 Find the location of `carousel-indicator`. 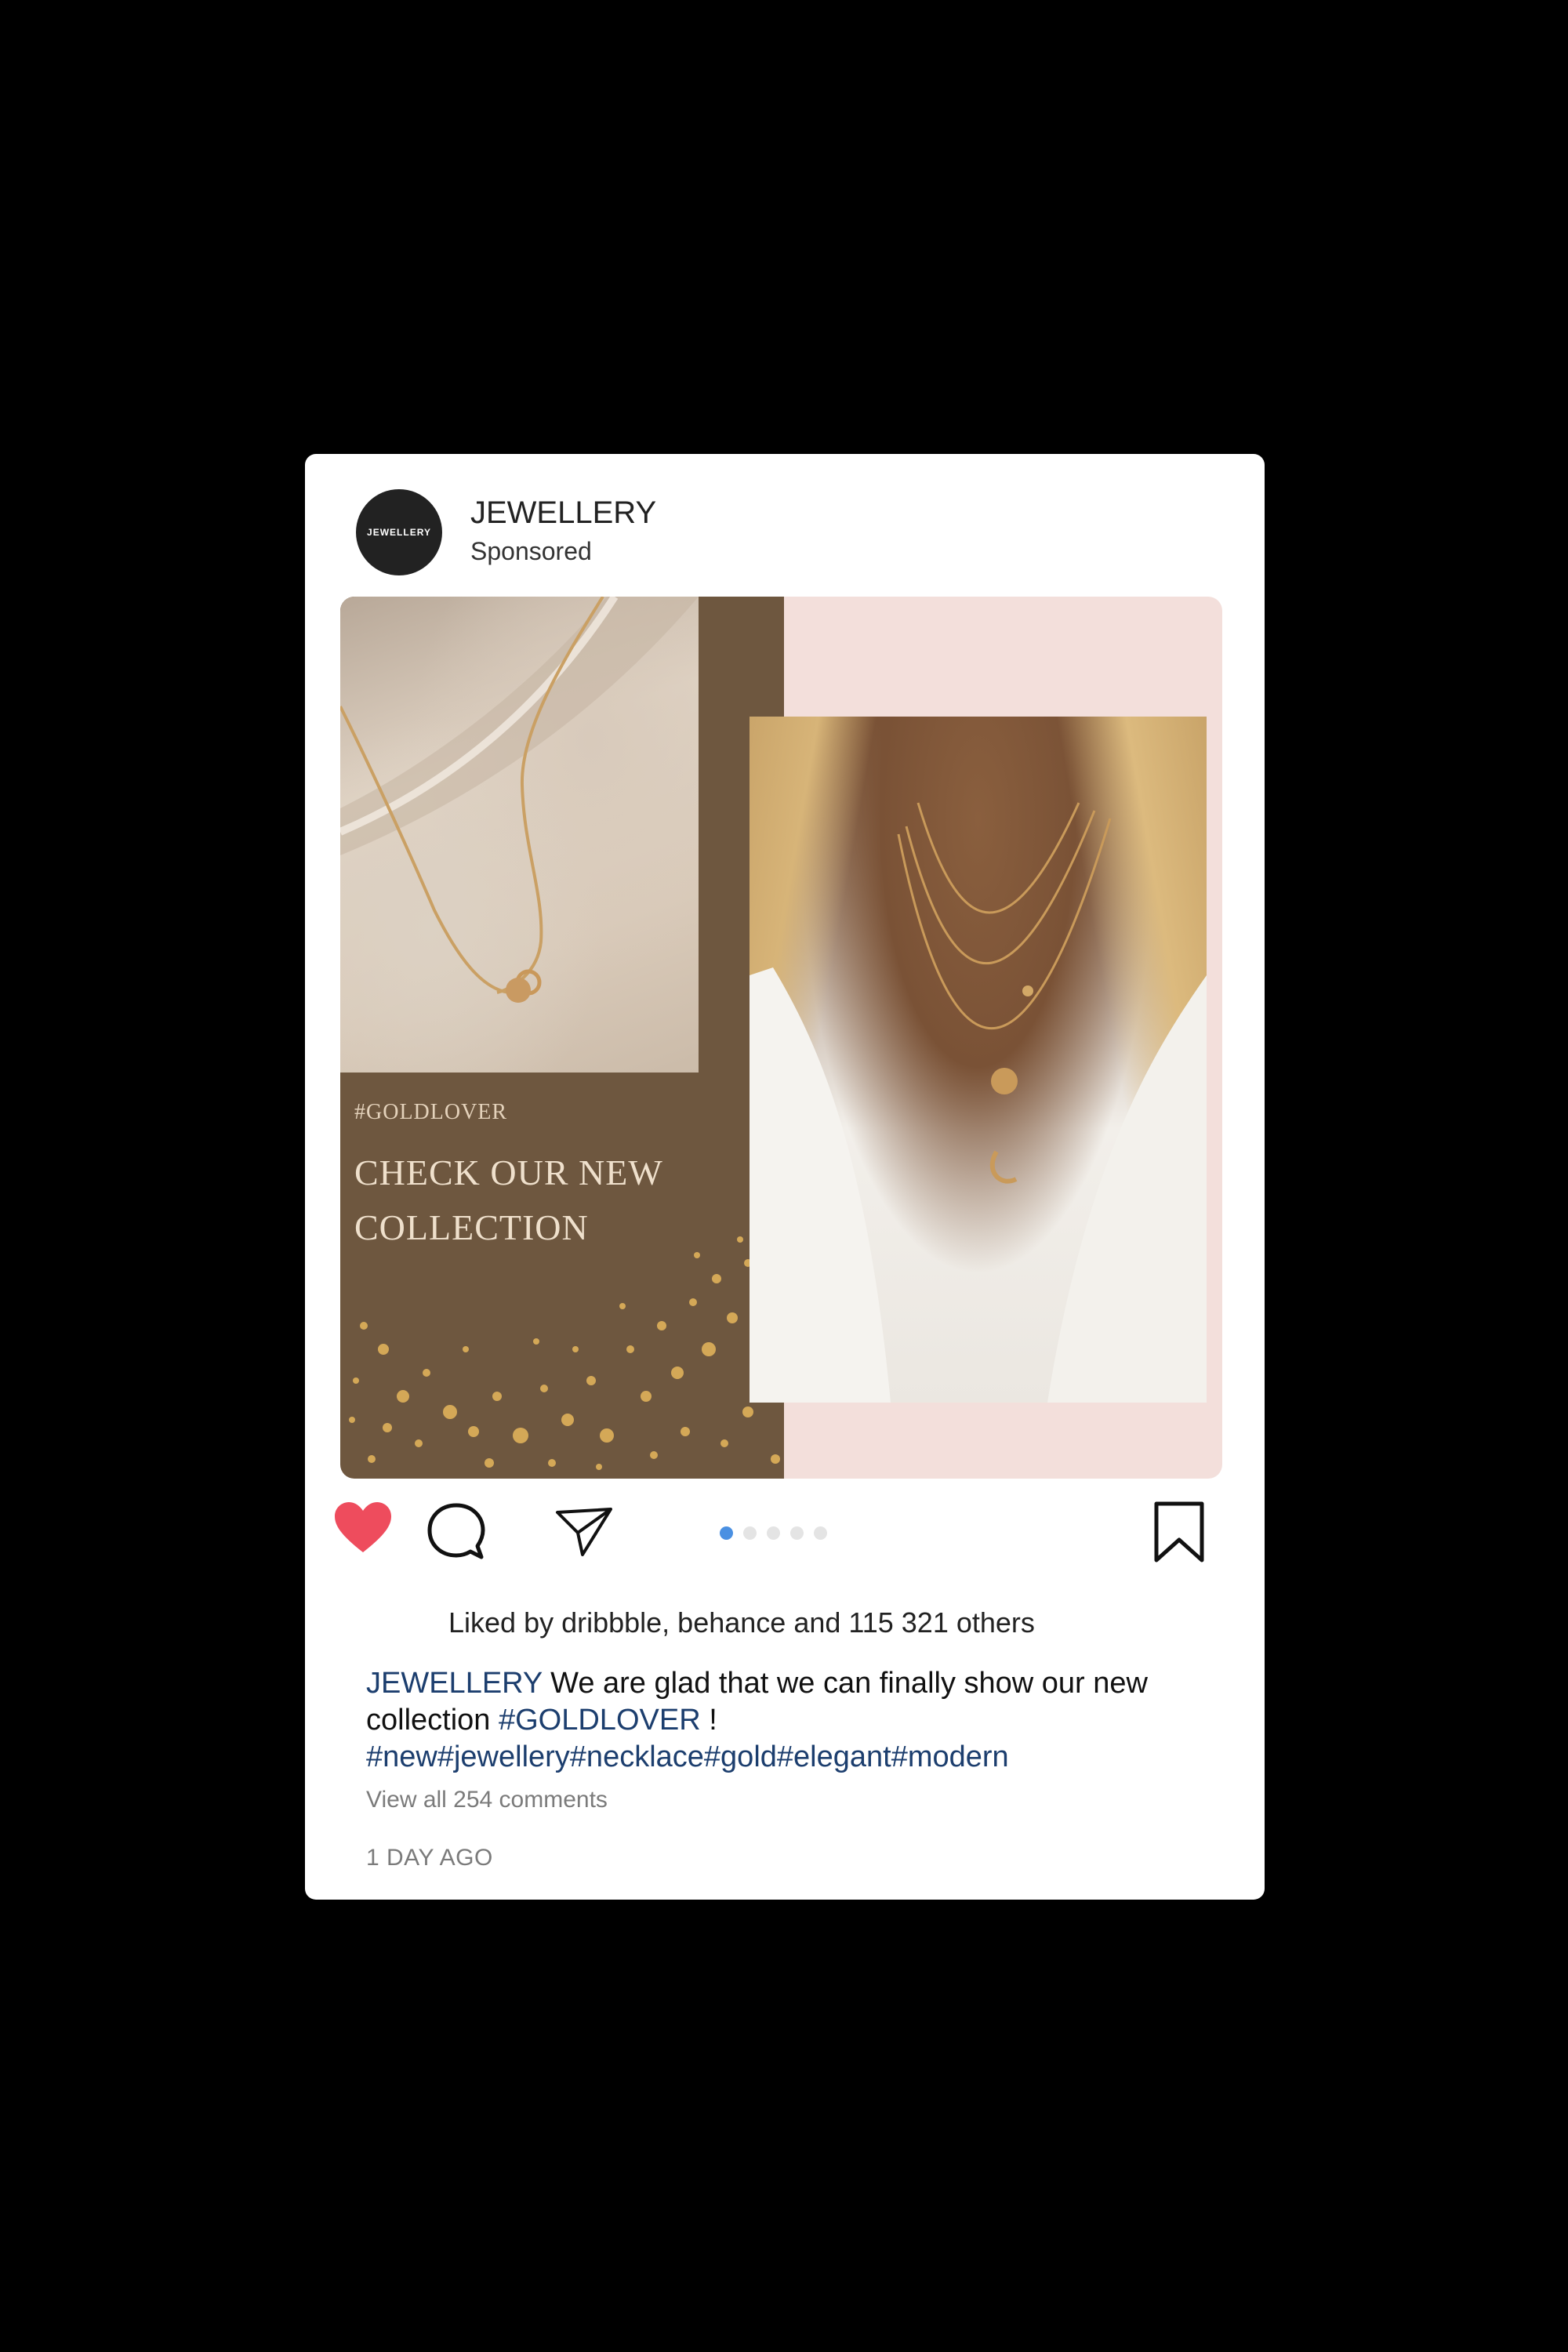

carousel-indicator is located at coordinates (773, 1533).